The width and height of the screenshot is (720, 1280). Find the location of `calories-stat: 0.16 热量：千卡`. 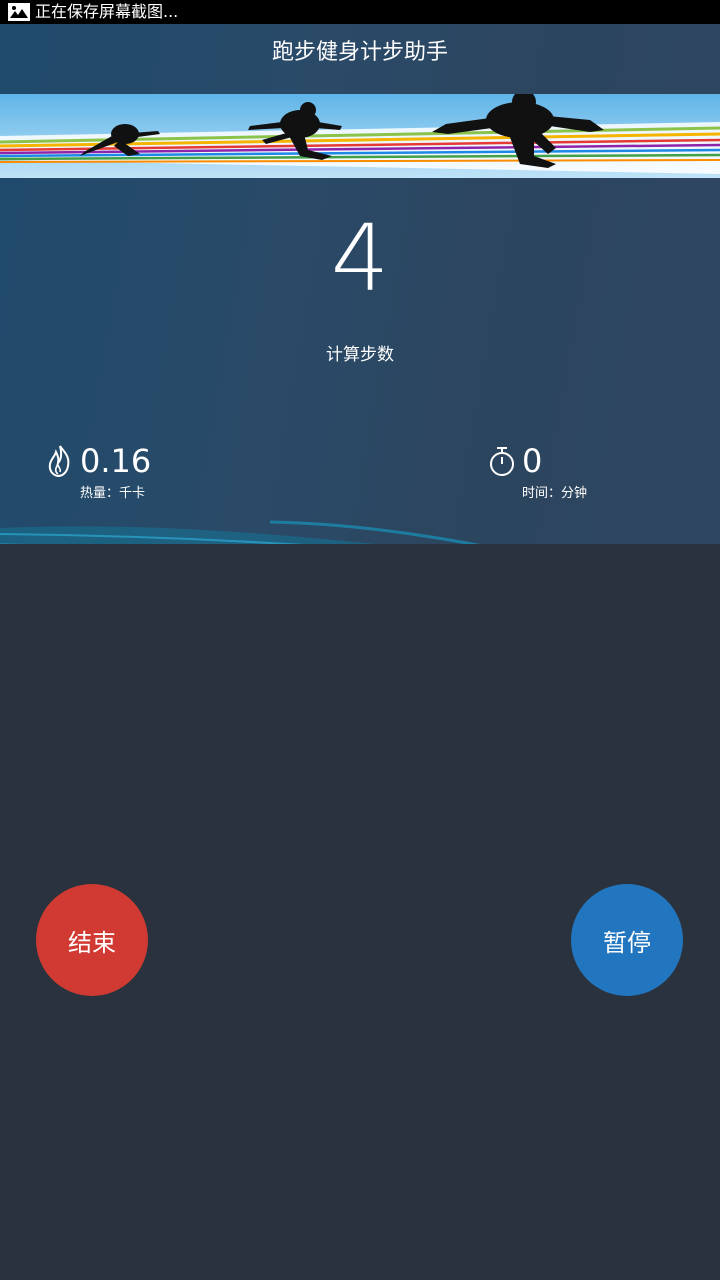

calories-stat: 0.16 热量：千卡 is located at coordinates (98, 472).